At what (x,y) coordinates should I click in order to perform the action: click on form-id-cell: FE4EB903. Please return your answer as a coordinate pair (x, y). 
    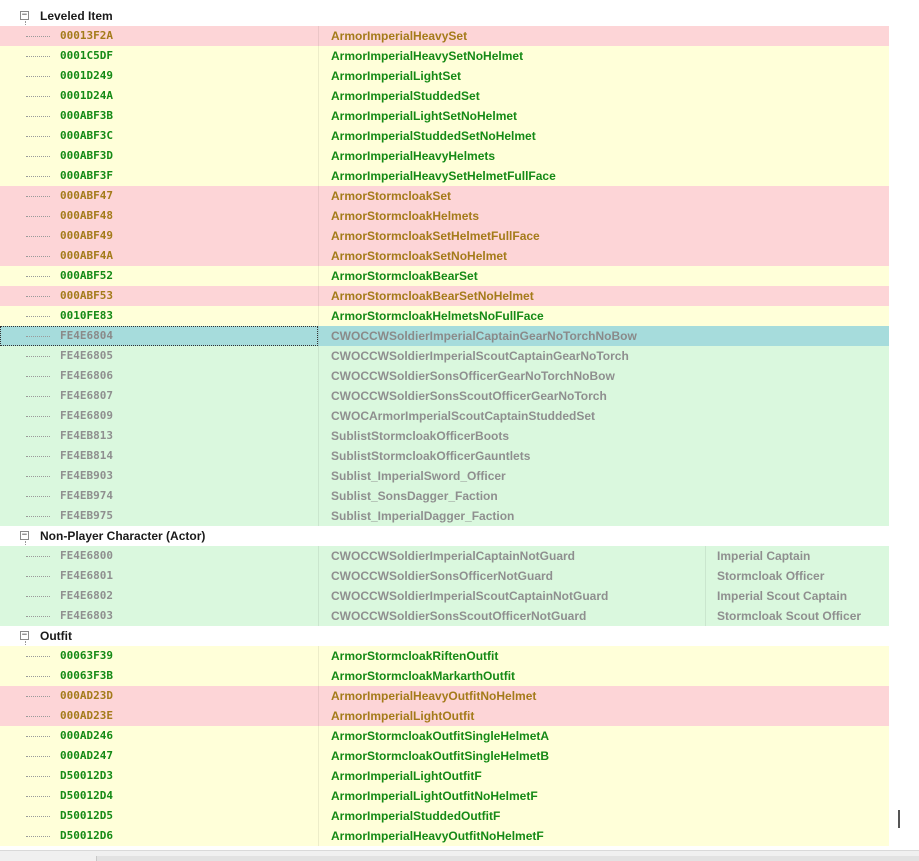
    Looking at the image, I should click on (86, 475).